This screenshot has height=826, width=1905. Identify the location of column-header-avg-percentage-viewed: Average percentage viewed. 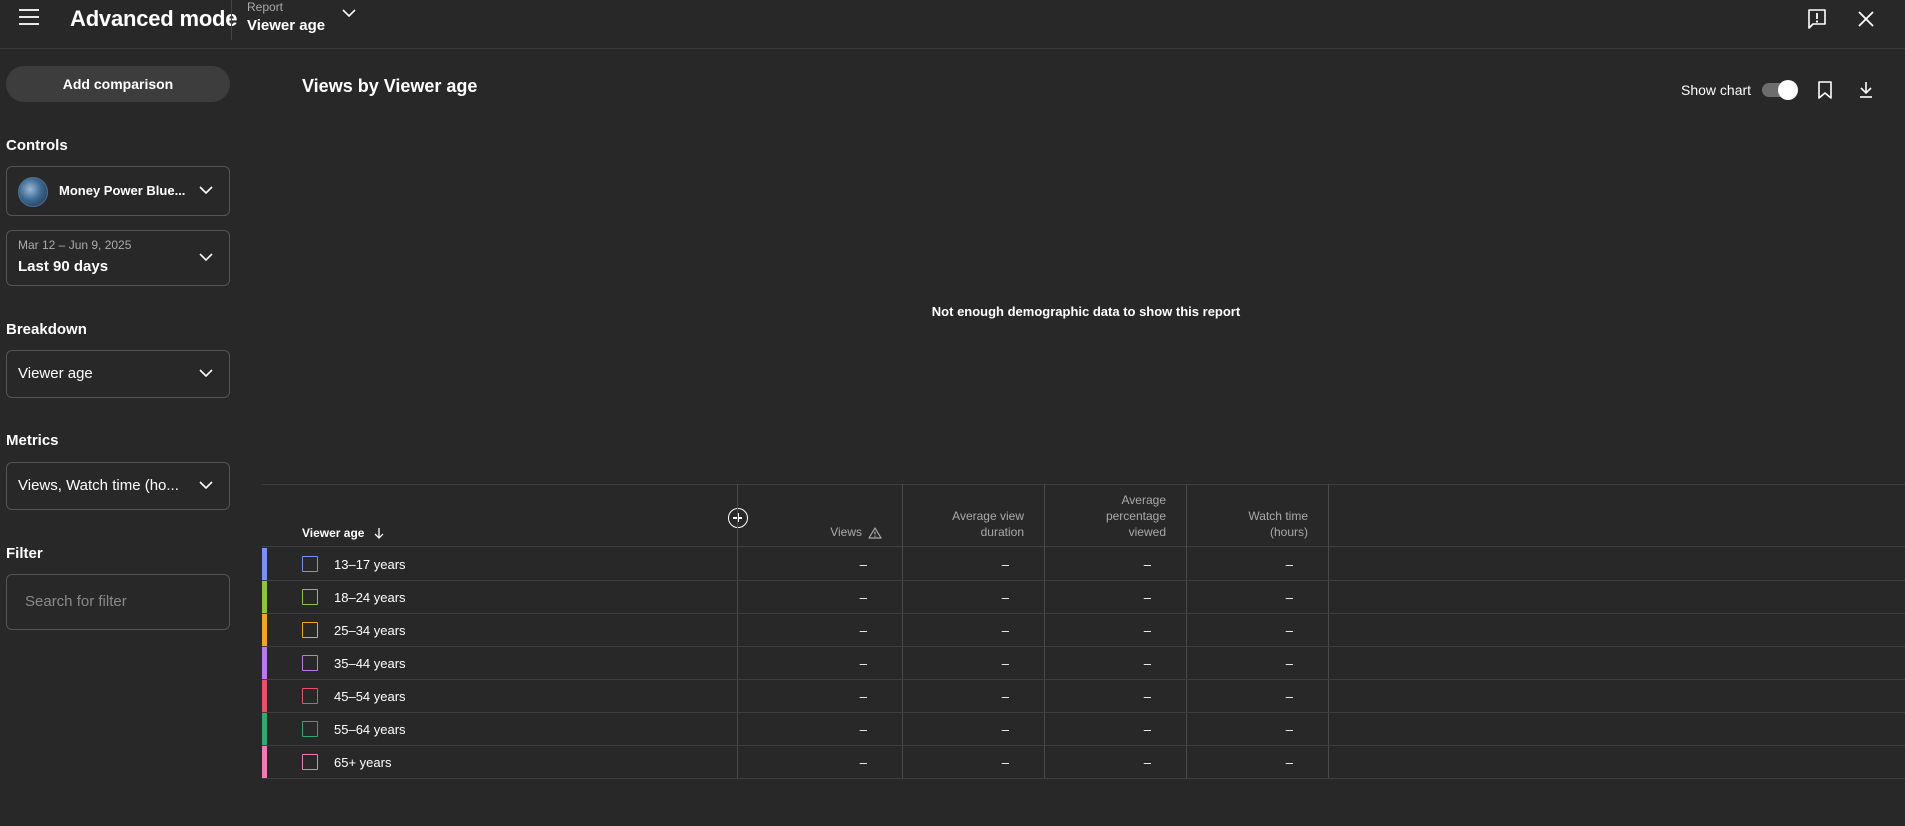
(1115, 515).